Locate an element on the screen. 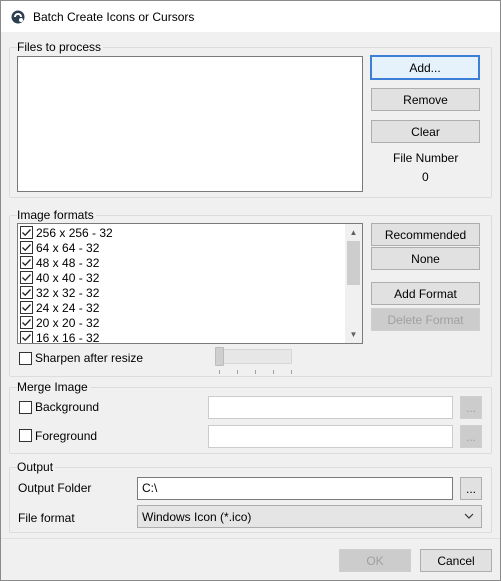 The image size is (501, 581). sharpen-slider-track is located at coordinates (253, 356).